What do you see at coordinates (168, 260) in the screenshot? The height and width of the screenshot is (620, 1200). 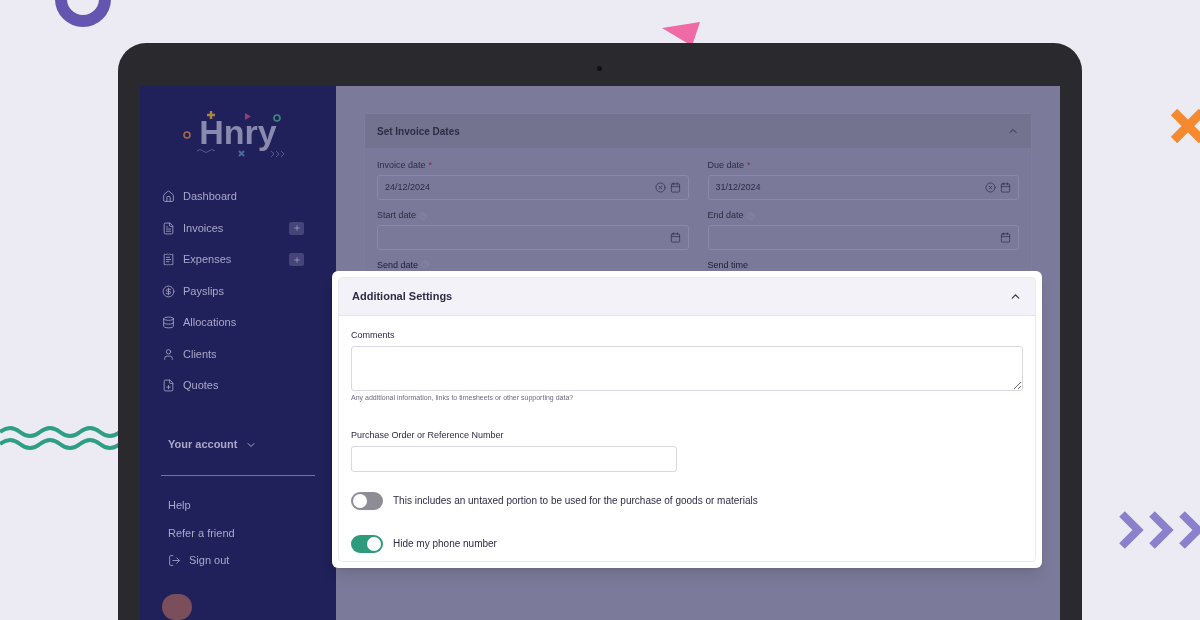 I see `receipt-icon` at bounding box center [168, 260].